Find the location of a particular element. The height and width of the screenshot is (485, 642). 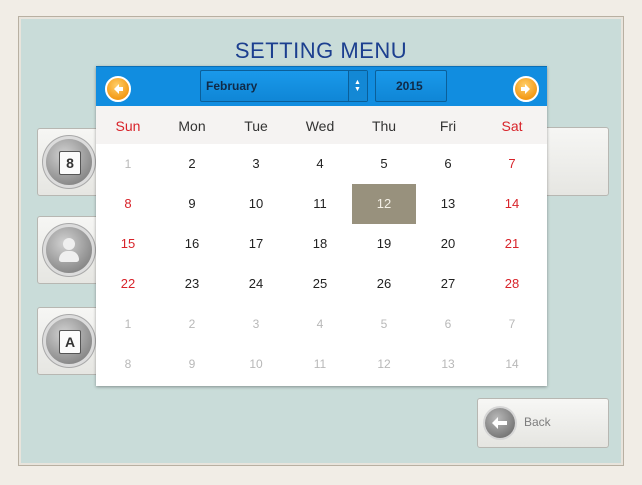

user-icon is located at coordinates (69, 250).